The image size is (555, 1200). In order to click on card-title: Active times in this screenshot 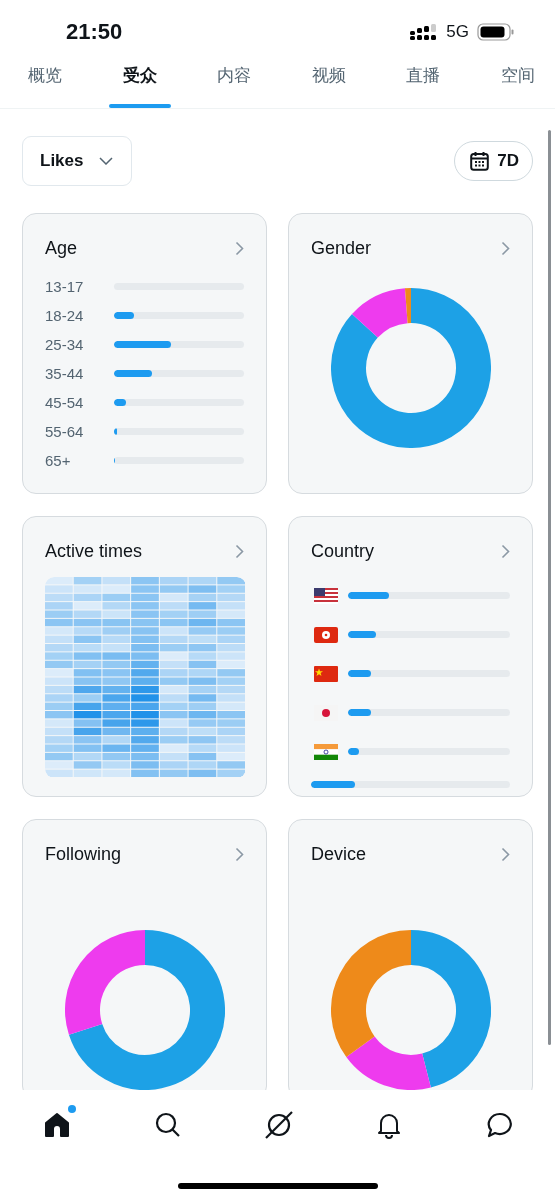, I will do `click(94, 551)`.